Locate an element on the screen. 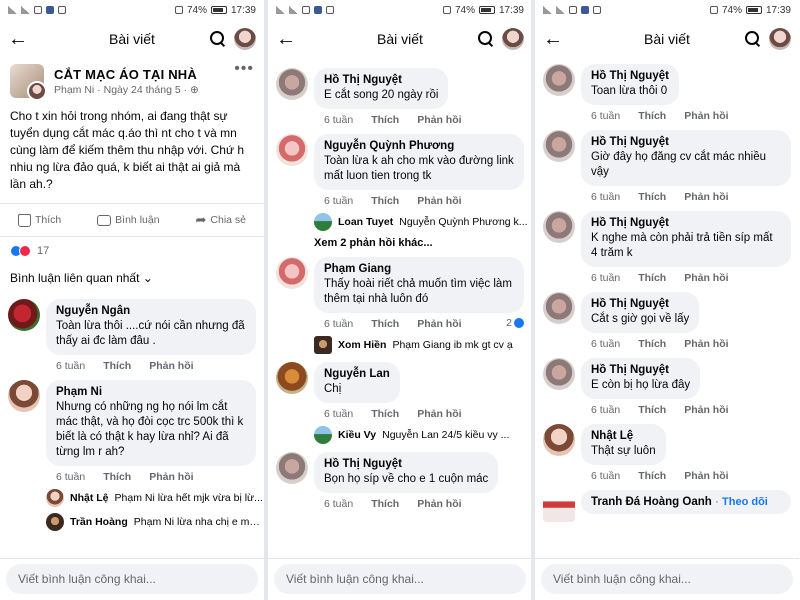 This screenshot has height=600, width=800. post-meta: Phạm Ni · Ngày 24 tháng 5 · ⊕ is located at coordinates (126, 89).